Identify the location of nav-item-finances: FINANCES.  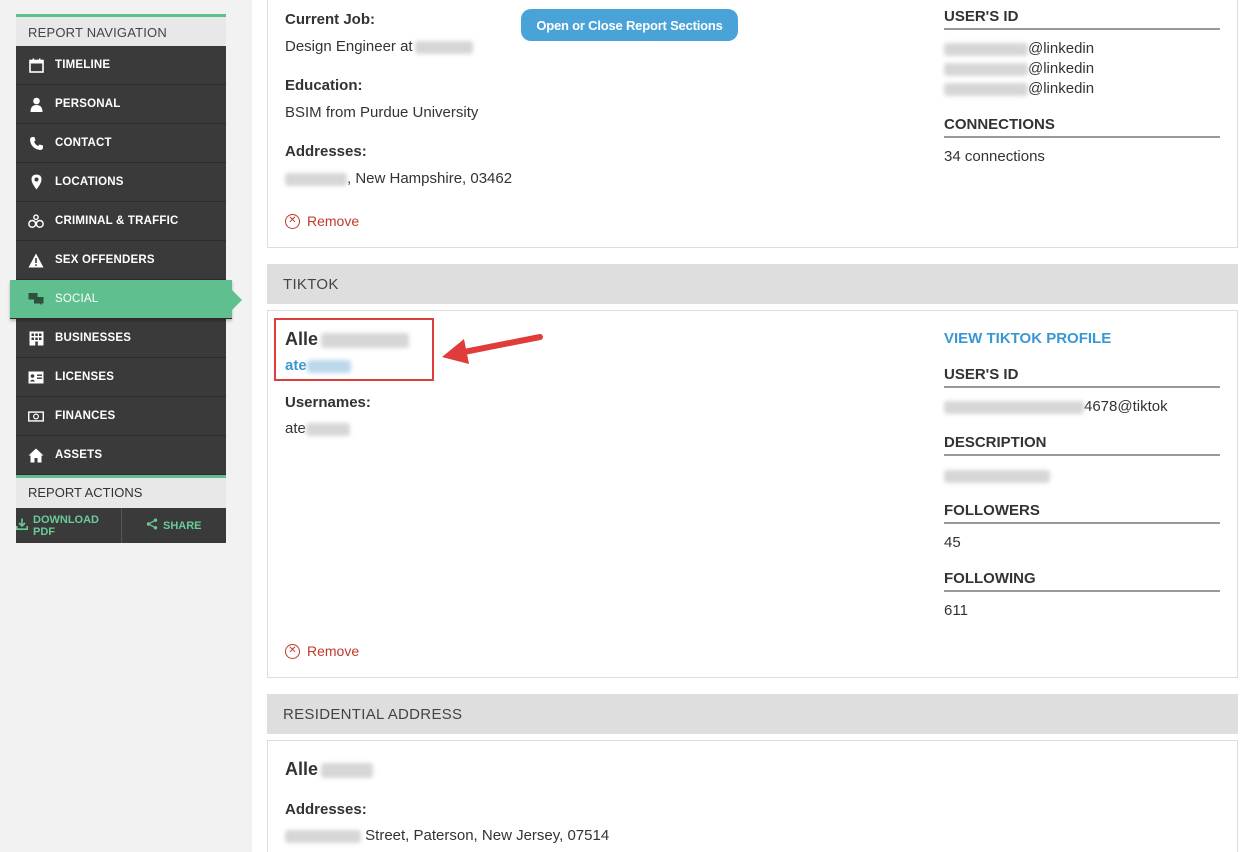
(121, 416).